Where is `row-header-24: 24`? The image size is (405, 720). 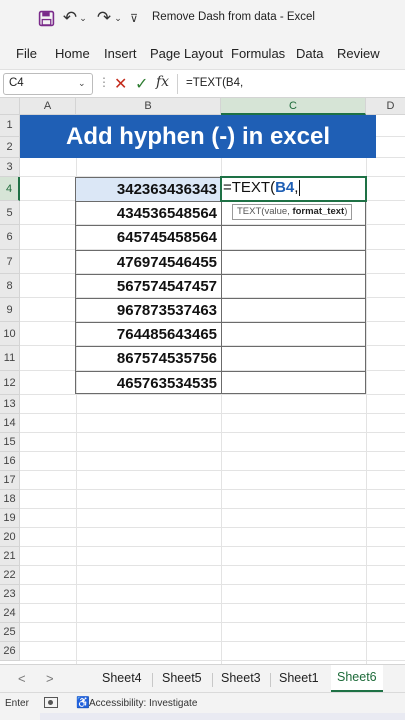 row-header-24: 24 is located at coordinates (10, 613).